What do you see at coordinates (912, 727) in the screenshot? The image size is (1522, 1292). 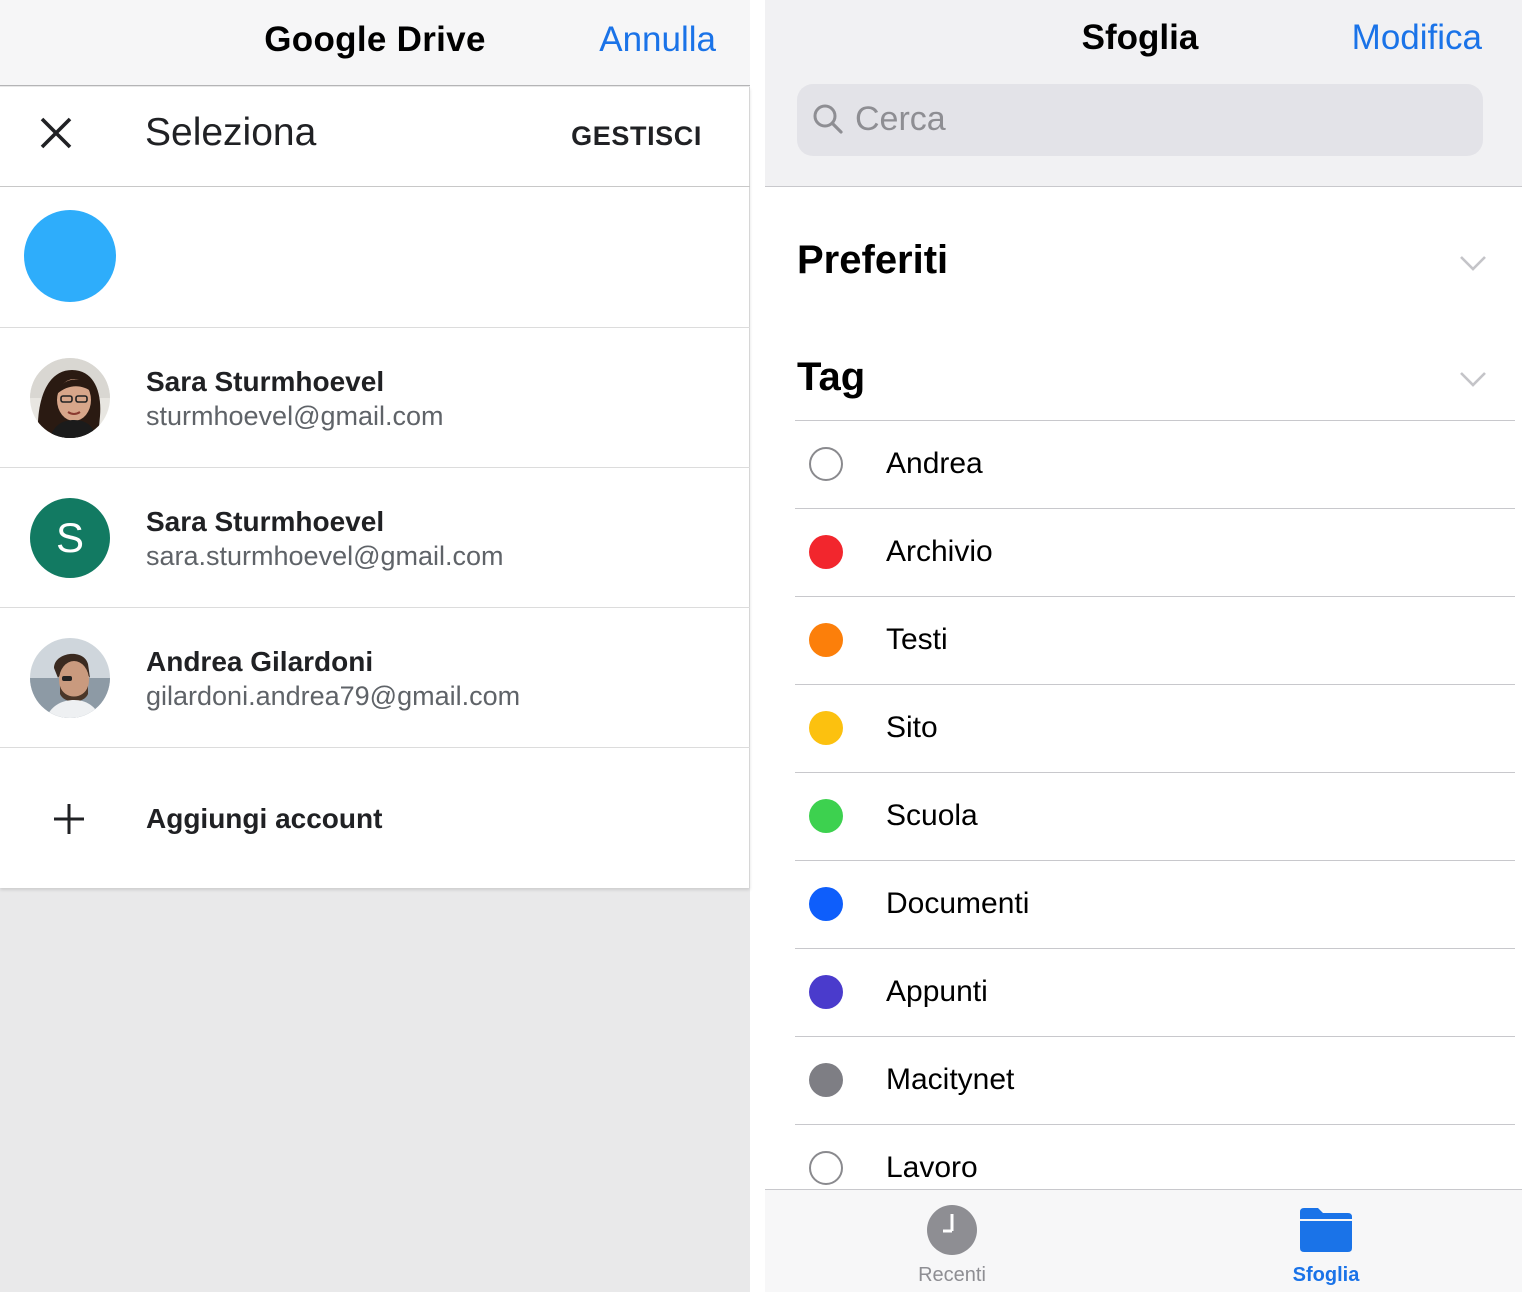 I see `tag-label: Sito` at bounding box center [912, 727].